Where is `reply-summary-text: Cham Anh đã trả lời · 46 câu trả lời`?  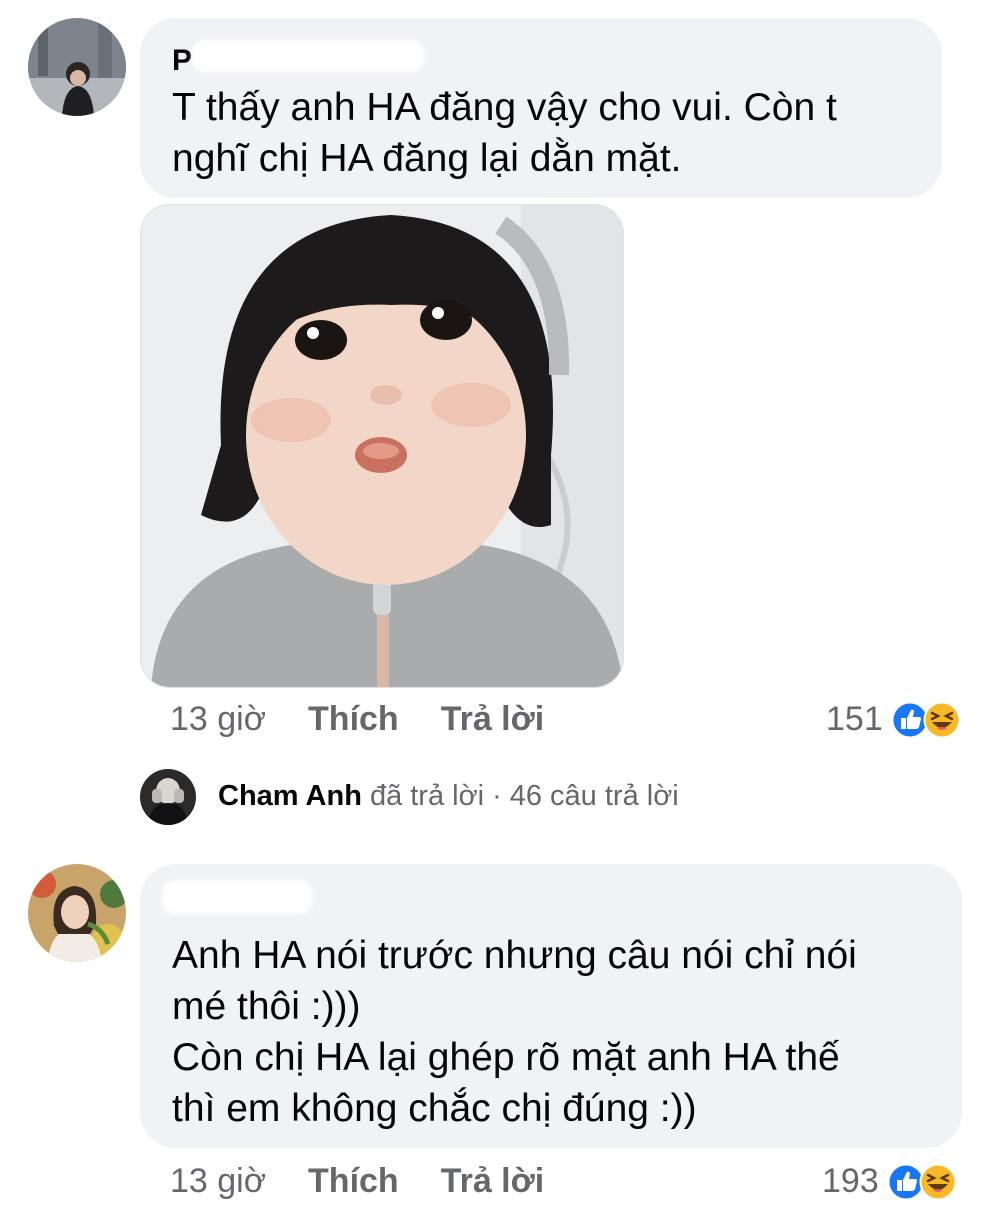 reply-summary-text: Cham Anh đã trả lời · 46 câu trả lời is located at coordinates (448, 796).